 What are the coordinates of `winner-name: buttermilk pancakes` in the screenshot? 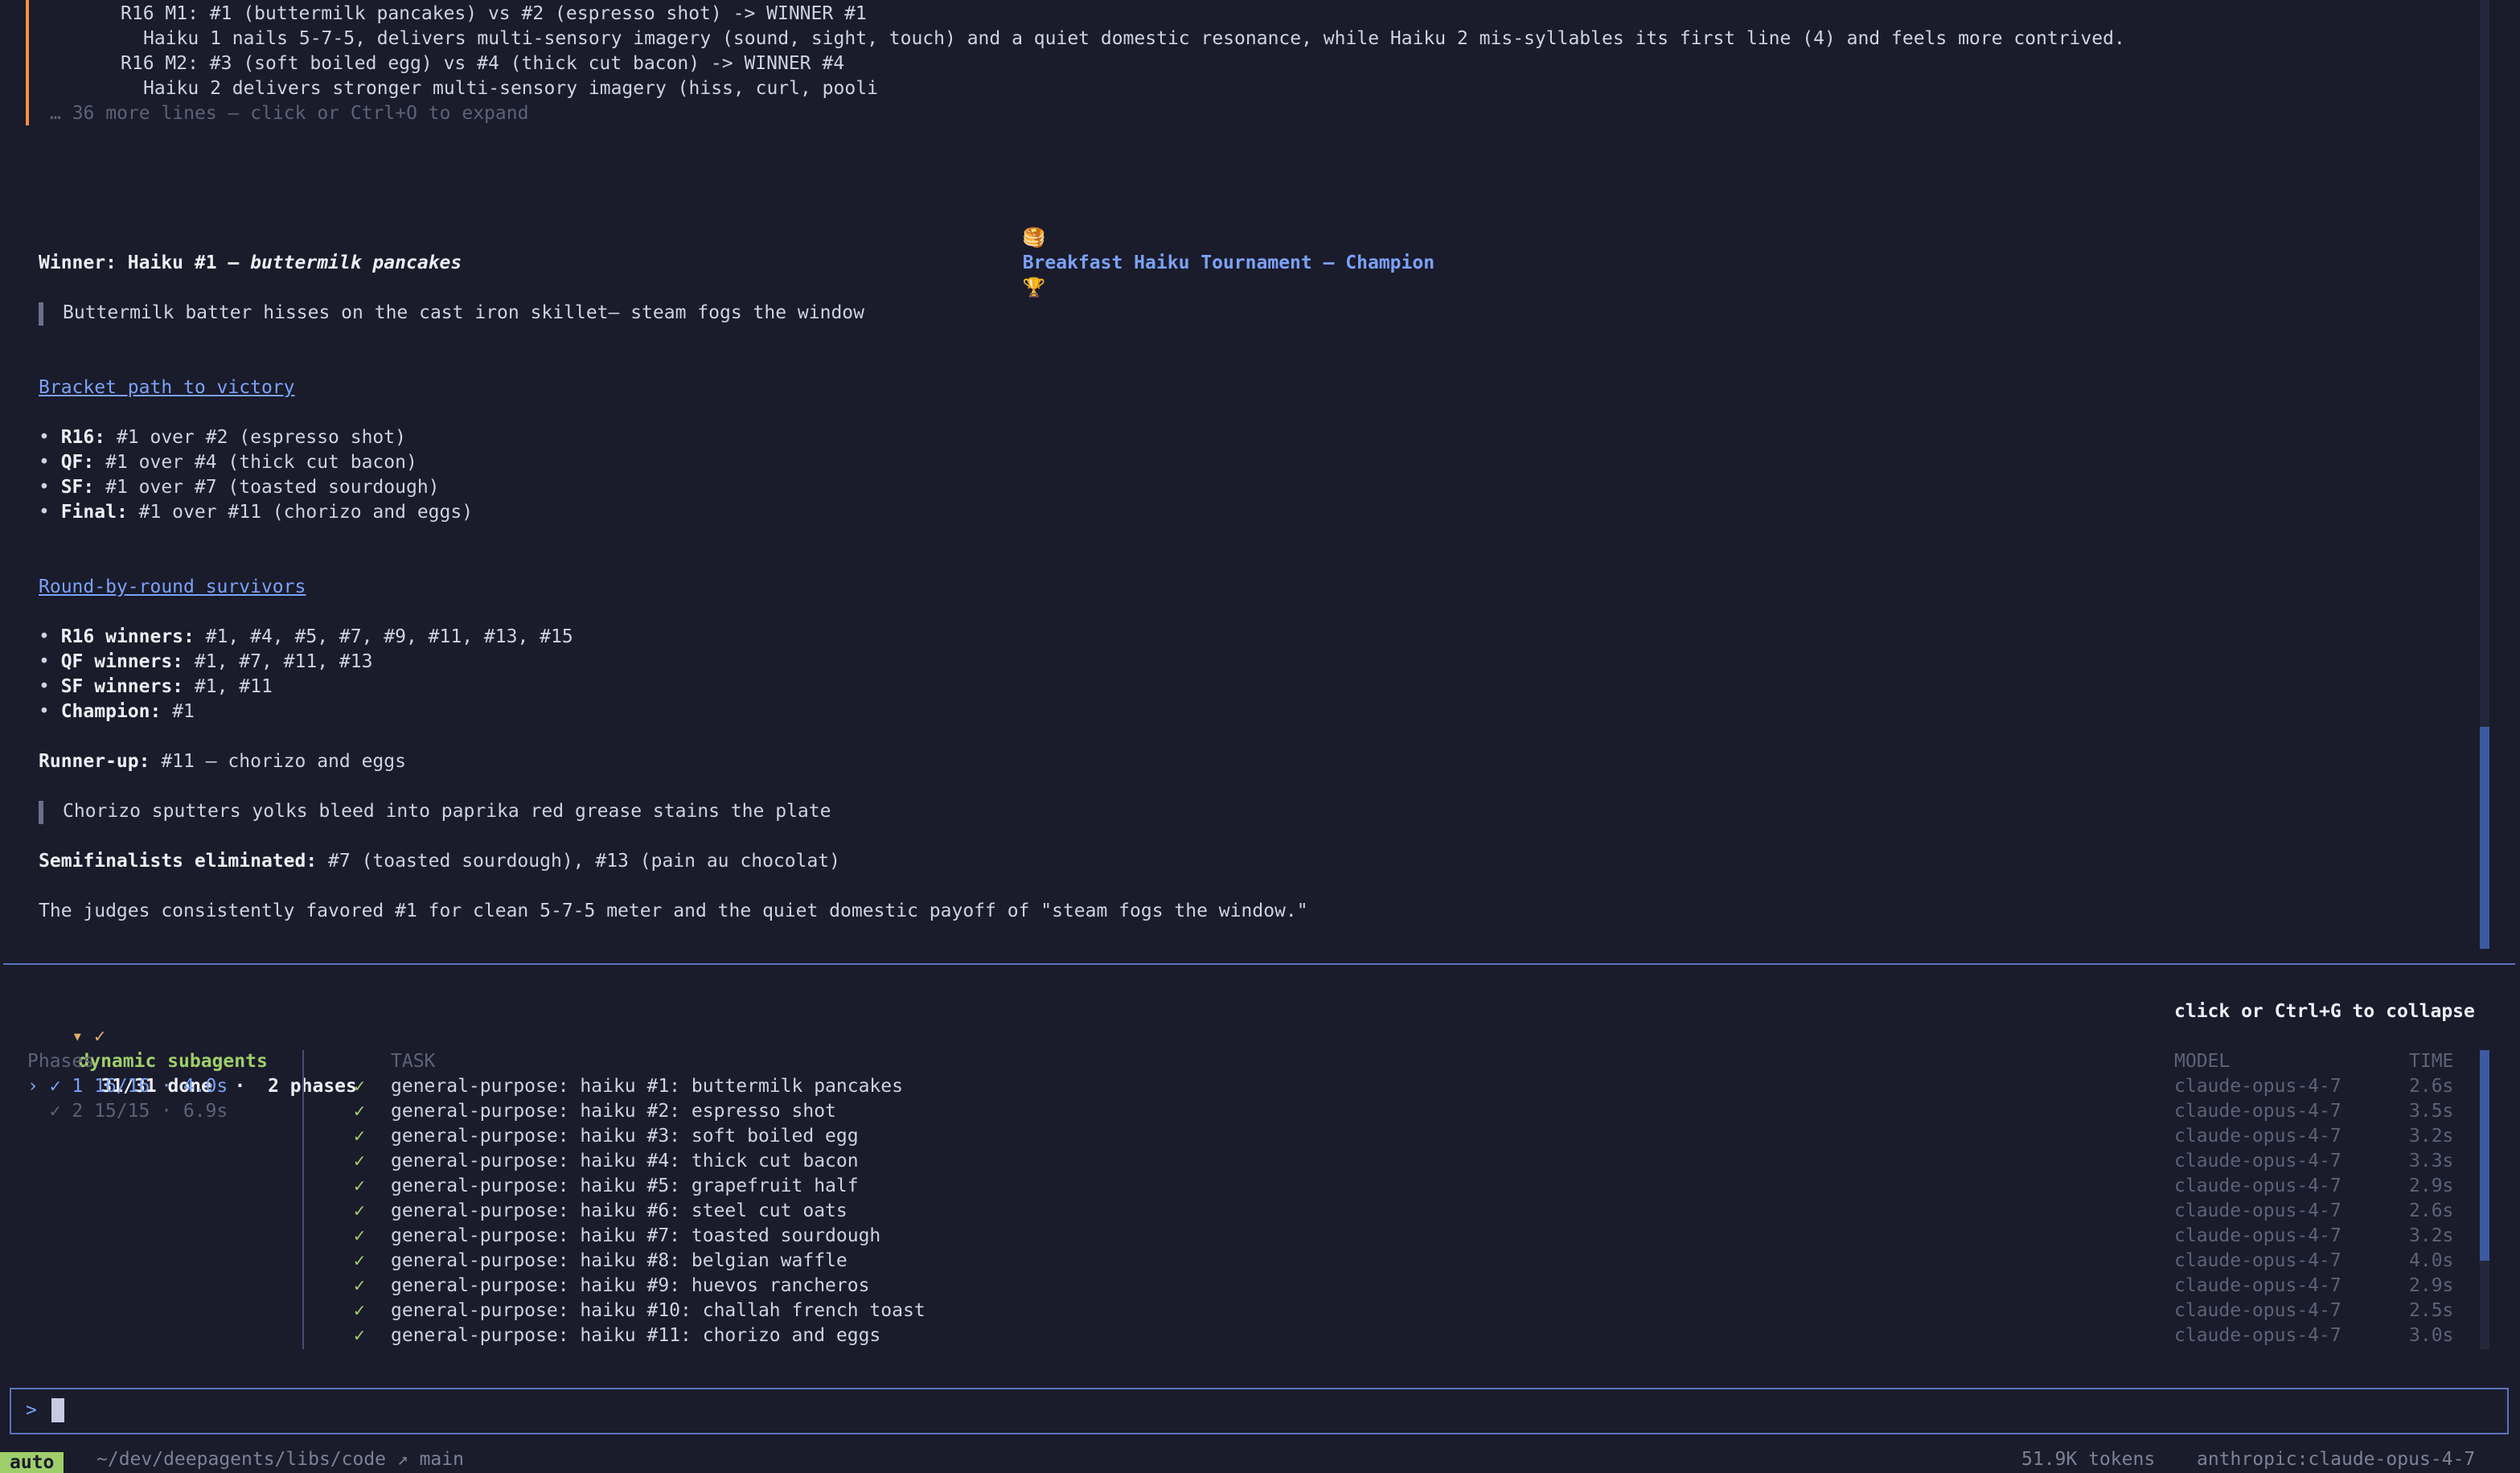 It's located at (356, 262).